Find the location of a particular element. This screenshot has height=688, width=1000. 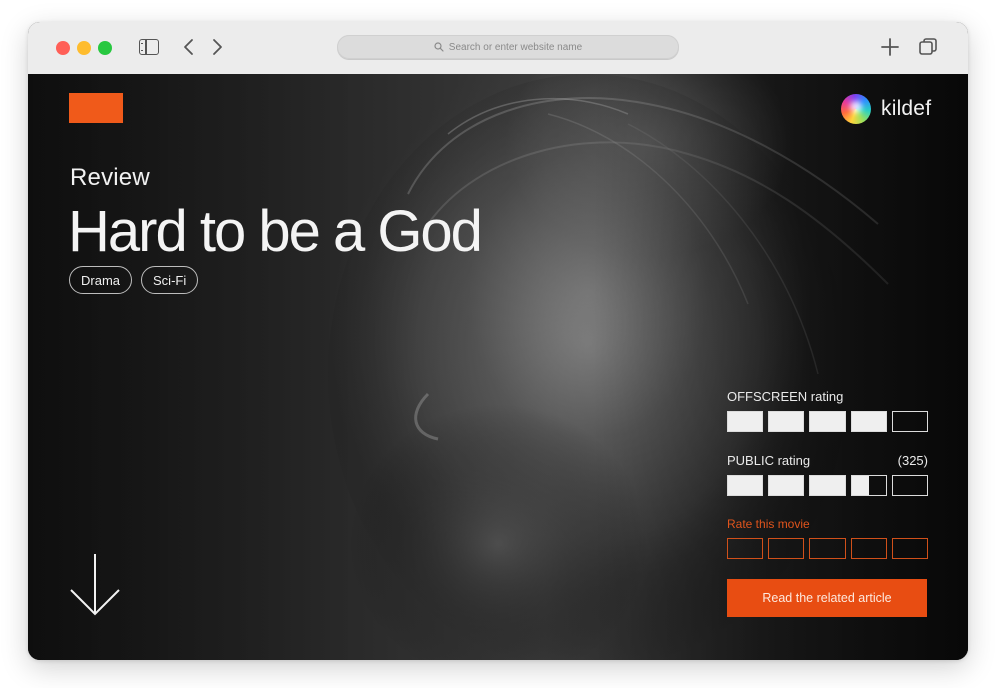

logo-mark-icon is located at coordinates (856, 109).